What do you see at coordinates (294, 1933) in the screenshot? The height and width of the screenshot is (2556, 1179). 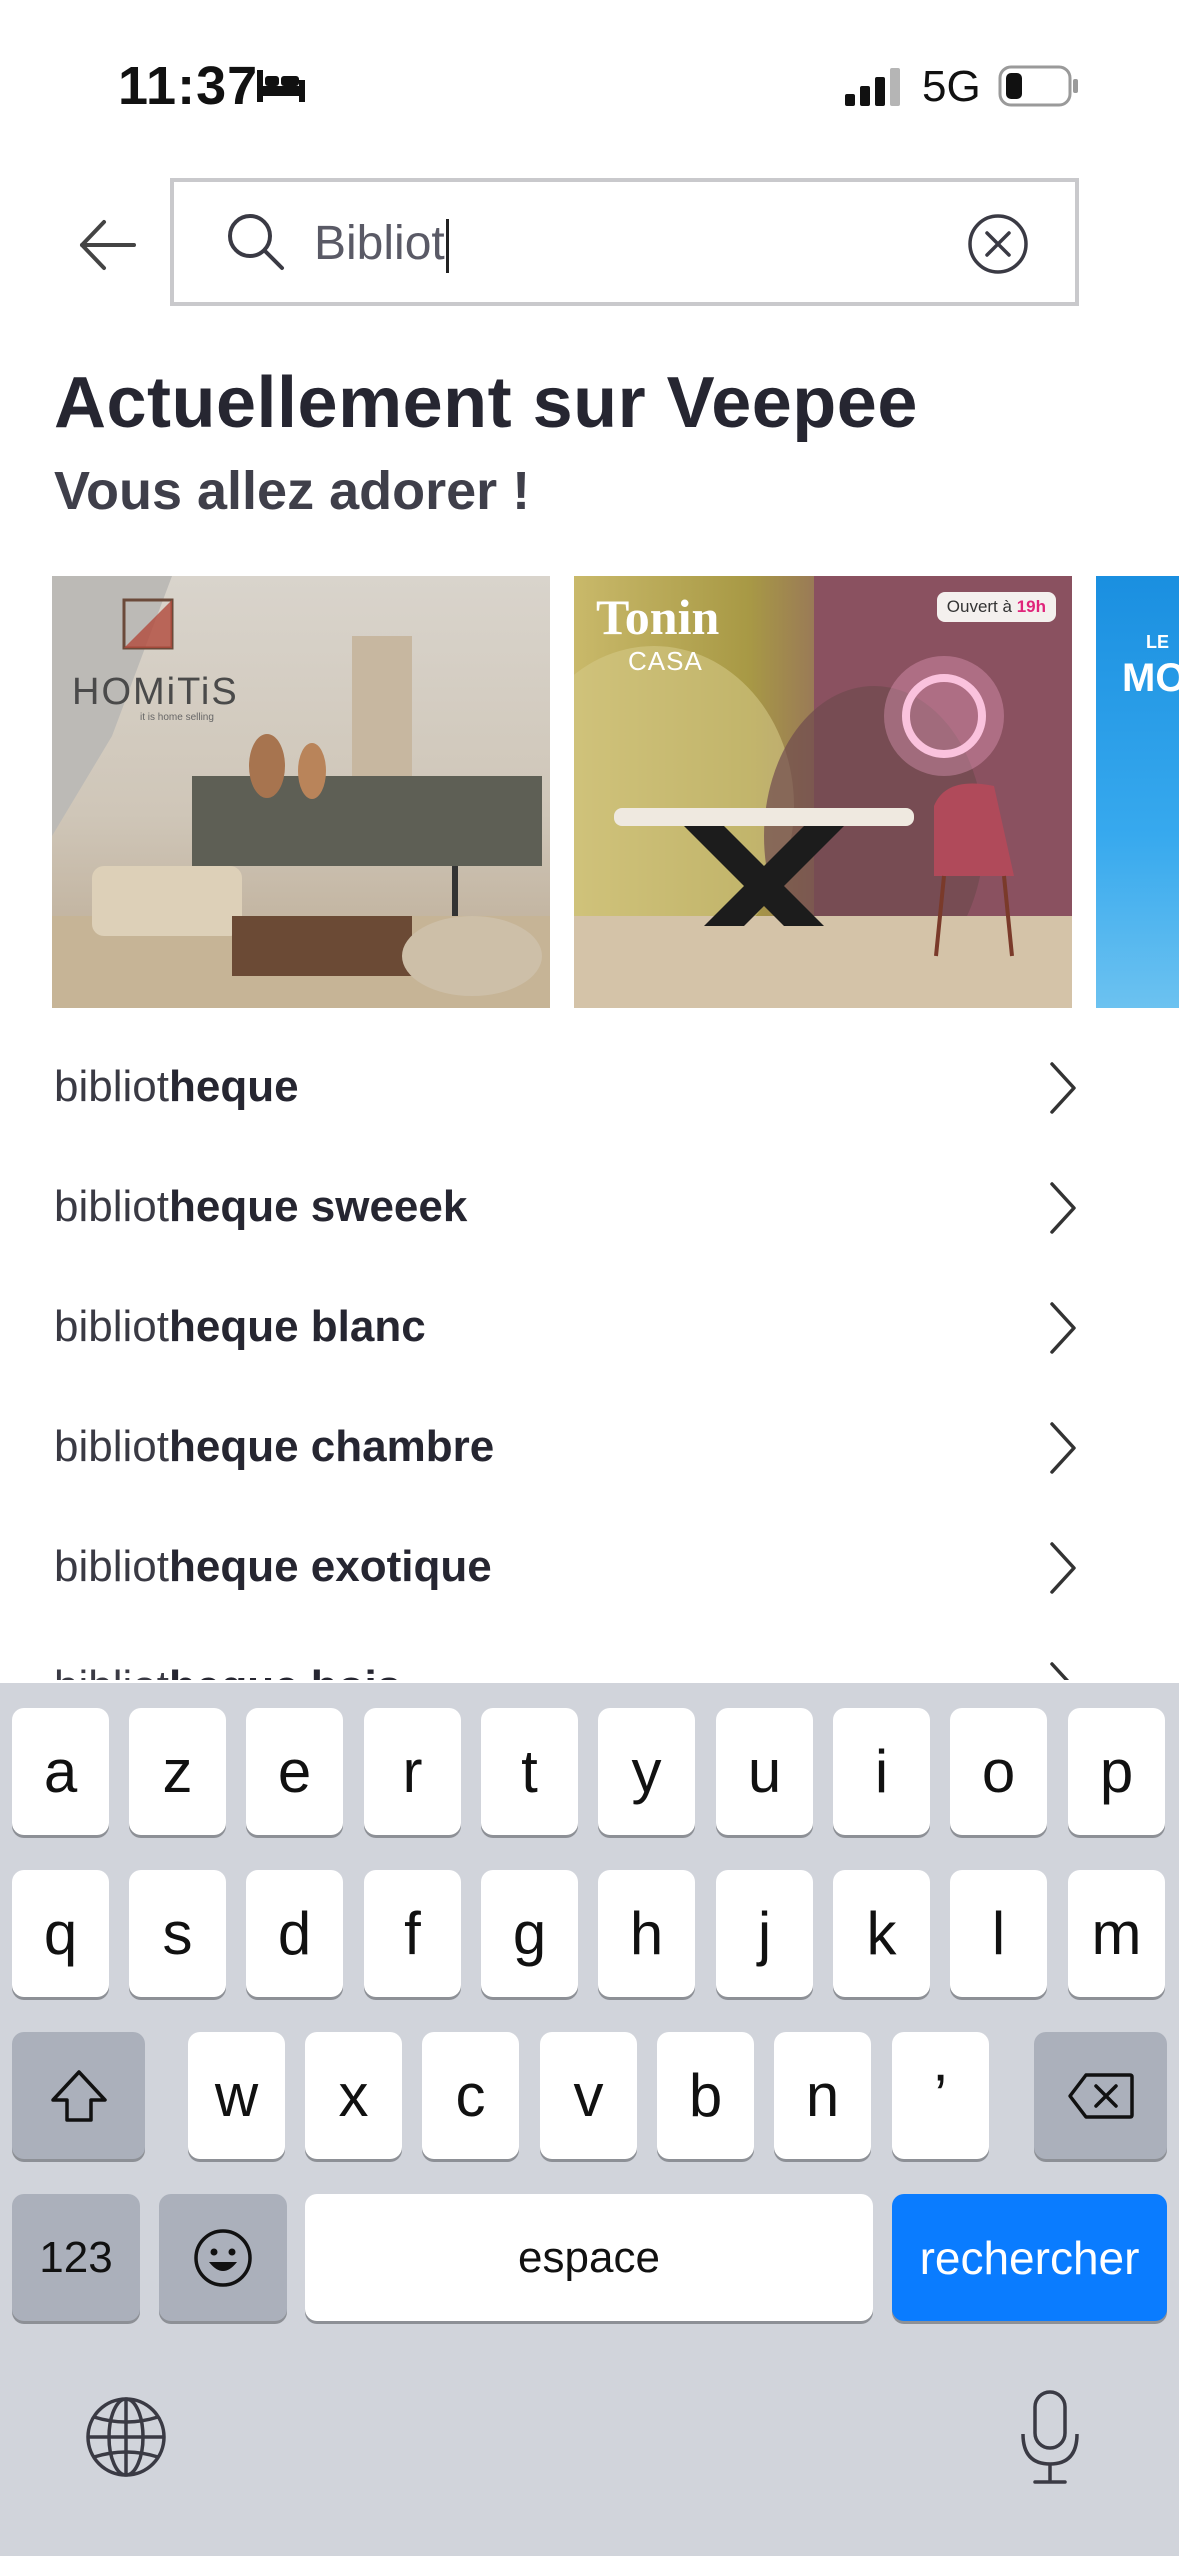 I see `key-d: d` at bounding box center [294, 1933].